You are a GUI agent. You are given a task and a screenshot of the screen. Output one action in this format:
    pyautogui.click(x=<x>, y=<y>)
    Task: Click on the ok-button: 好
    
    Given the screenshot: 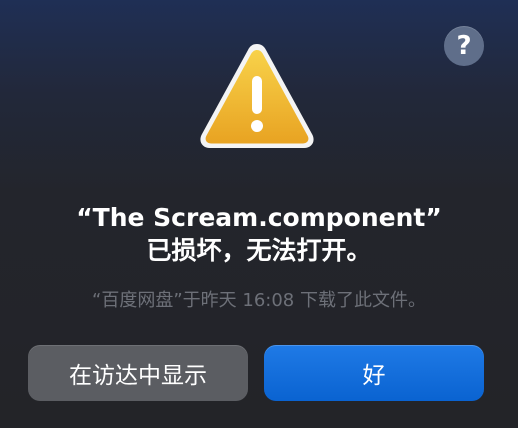 What is the action you would take?
    pyautogui.click(x=374, y=373)
    